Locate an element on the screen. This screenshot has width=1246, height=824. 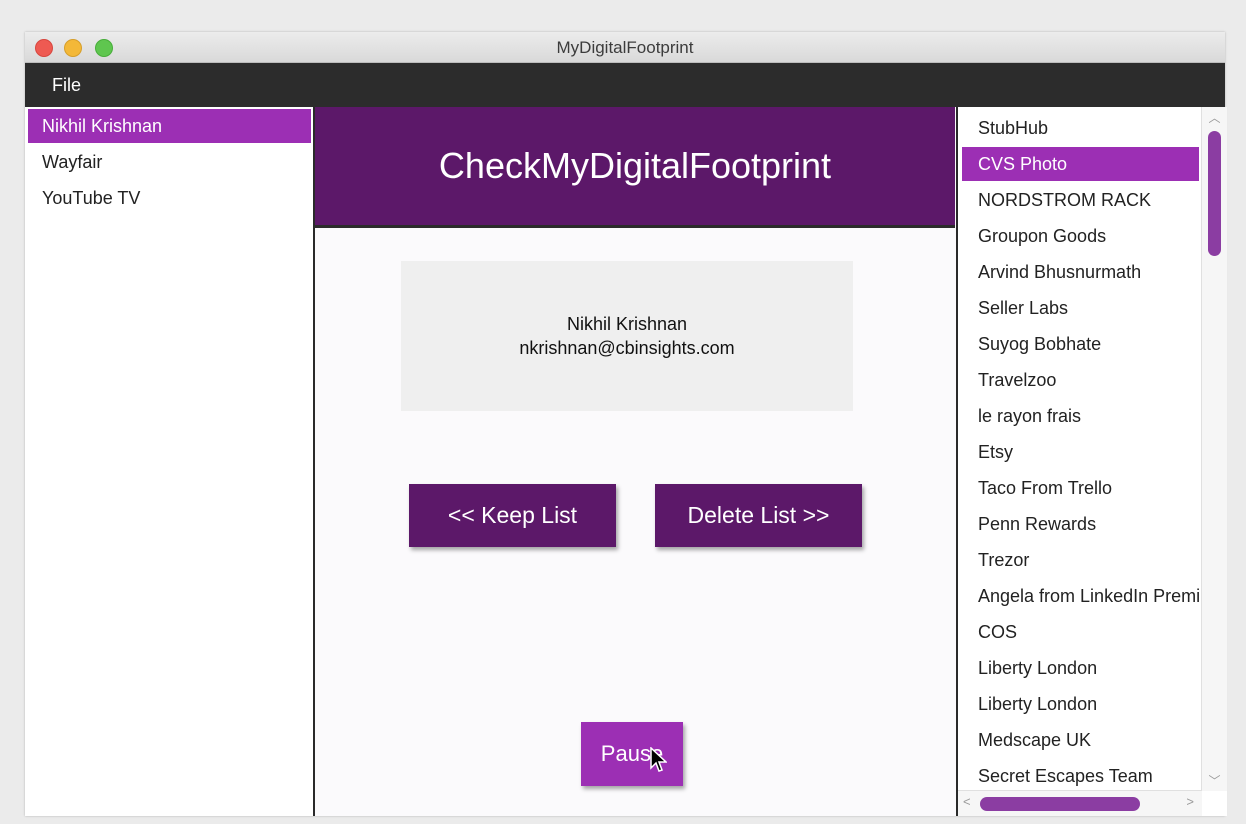
horizontal-scroll-thumb is located at coordinates (1060, 804).